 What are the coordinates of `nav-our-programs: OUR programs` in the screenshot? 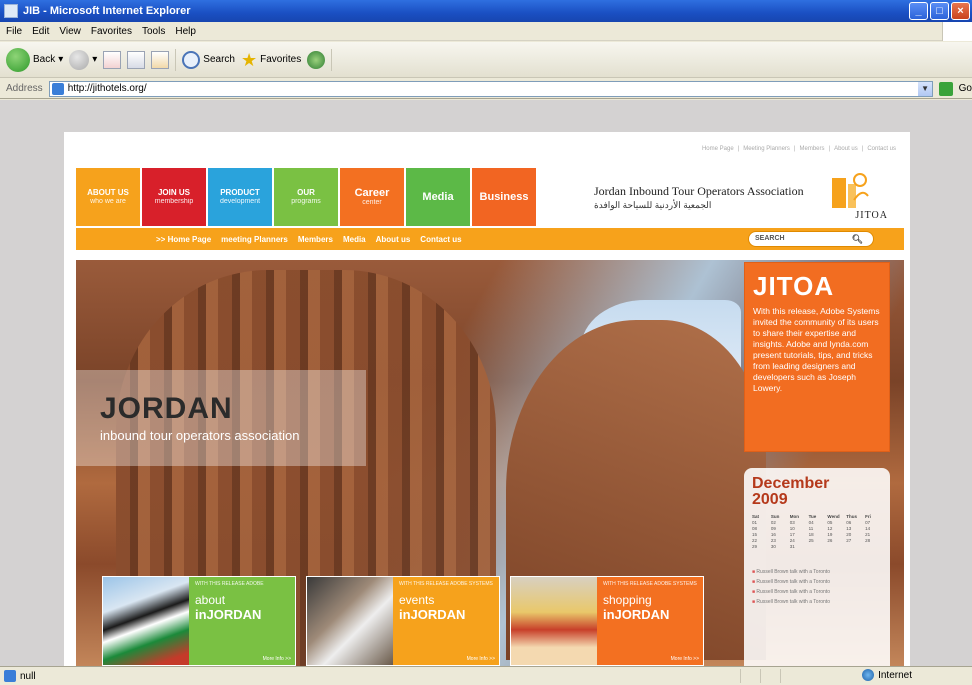 It's located at (306, 197).